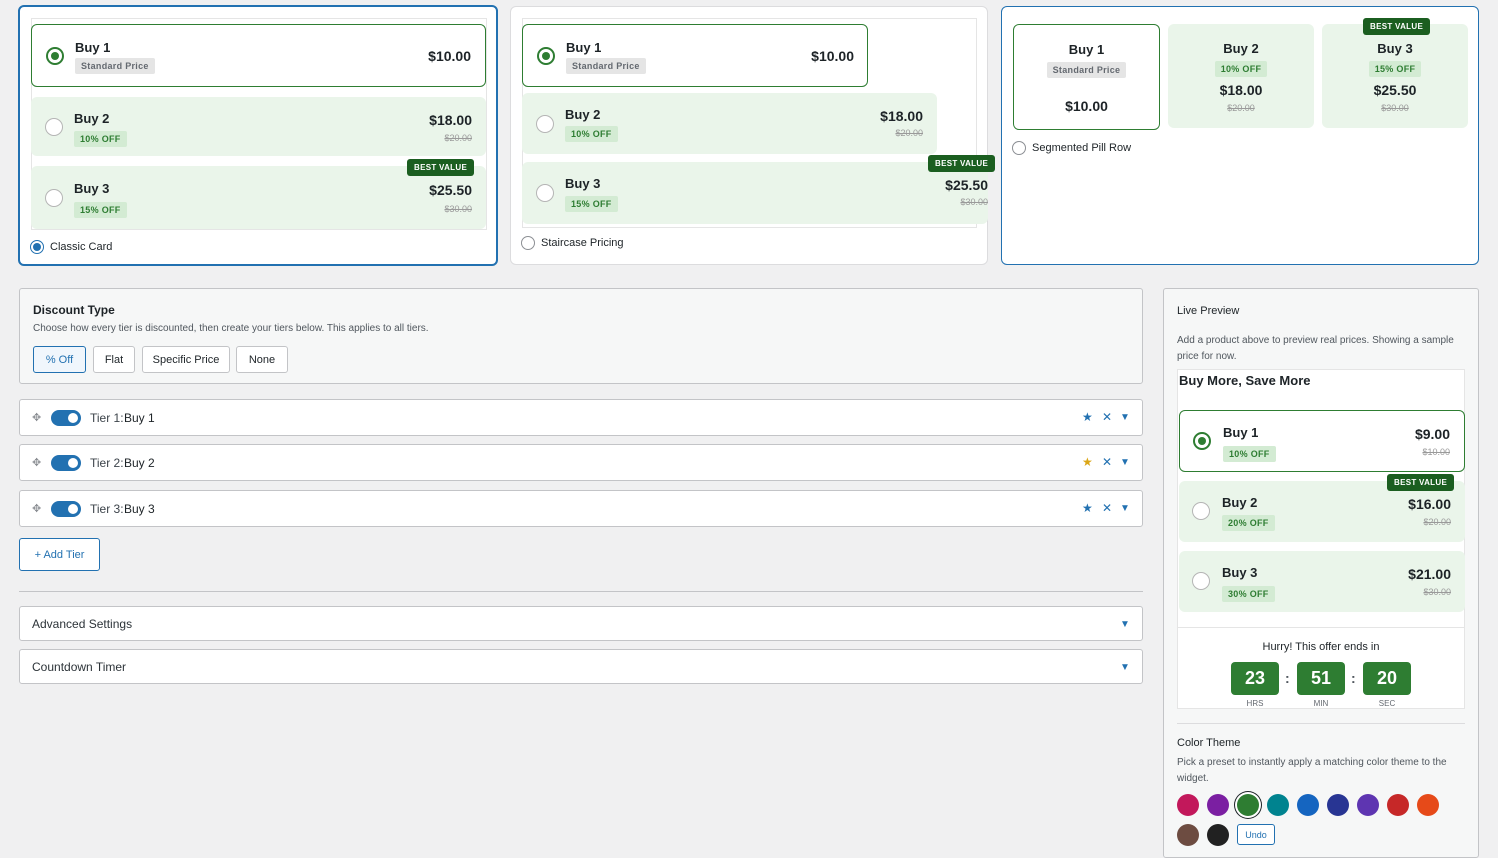  Describe the element at coordinates (583, 114) in the screenshot. I see `staircase-option-qty: Buy 2` at that location.